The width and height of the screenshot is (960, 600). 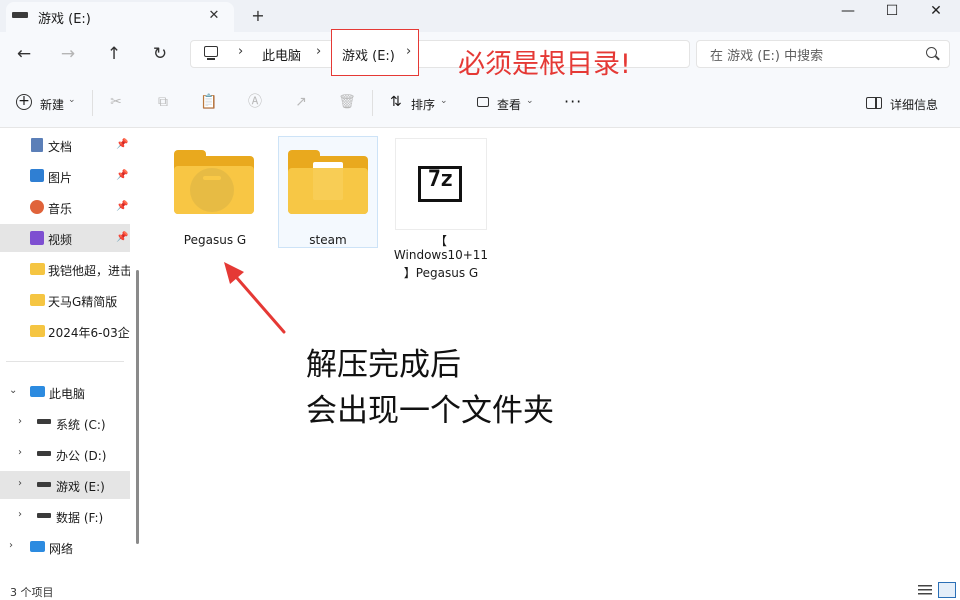 What do you see at coordinates (89, 333) in the screenshot?
I see `sidebar-item-label: 2024年6-03企业` at bounding box center [89, 333].